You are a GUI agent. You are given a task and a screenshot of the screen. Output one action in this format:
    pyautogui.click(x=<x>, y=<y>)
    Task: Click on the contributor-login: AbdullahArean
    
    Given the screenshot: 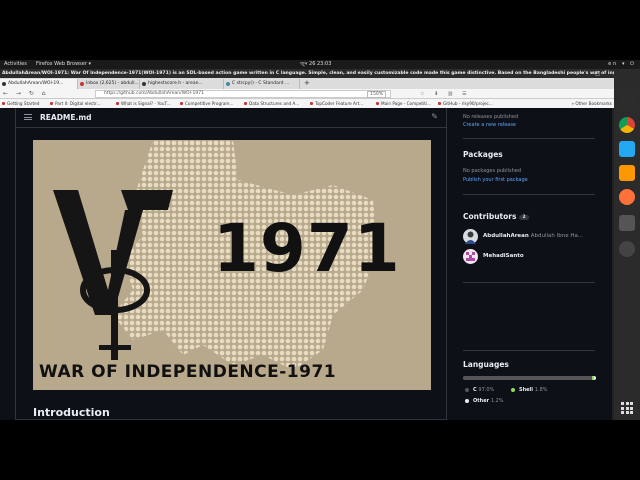 What is the action you would take?
    pyautogui.click(x=506, y=236)
    